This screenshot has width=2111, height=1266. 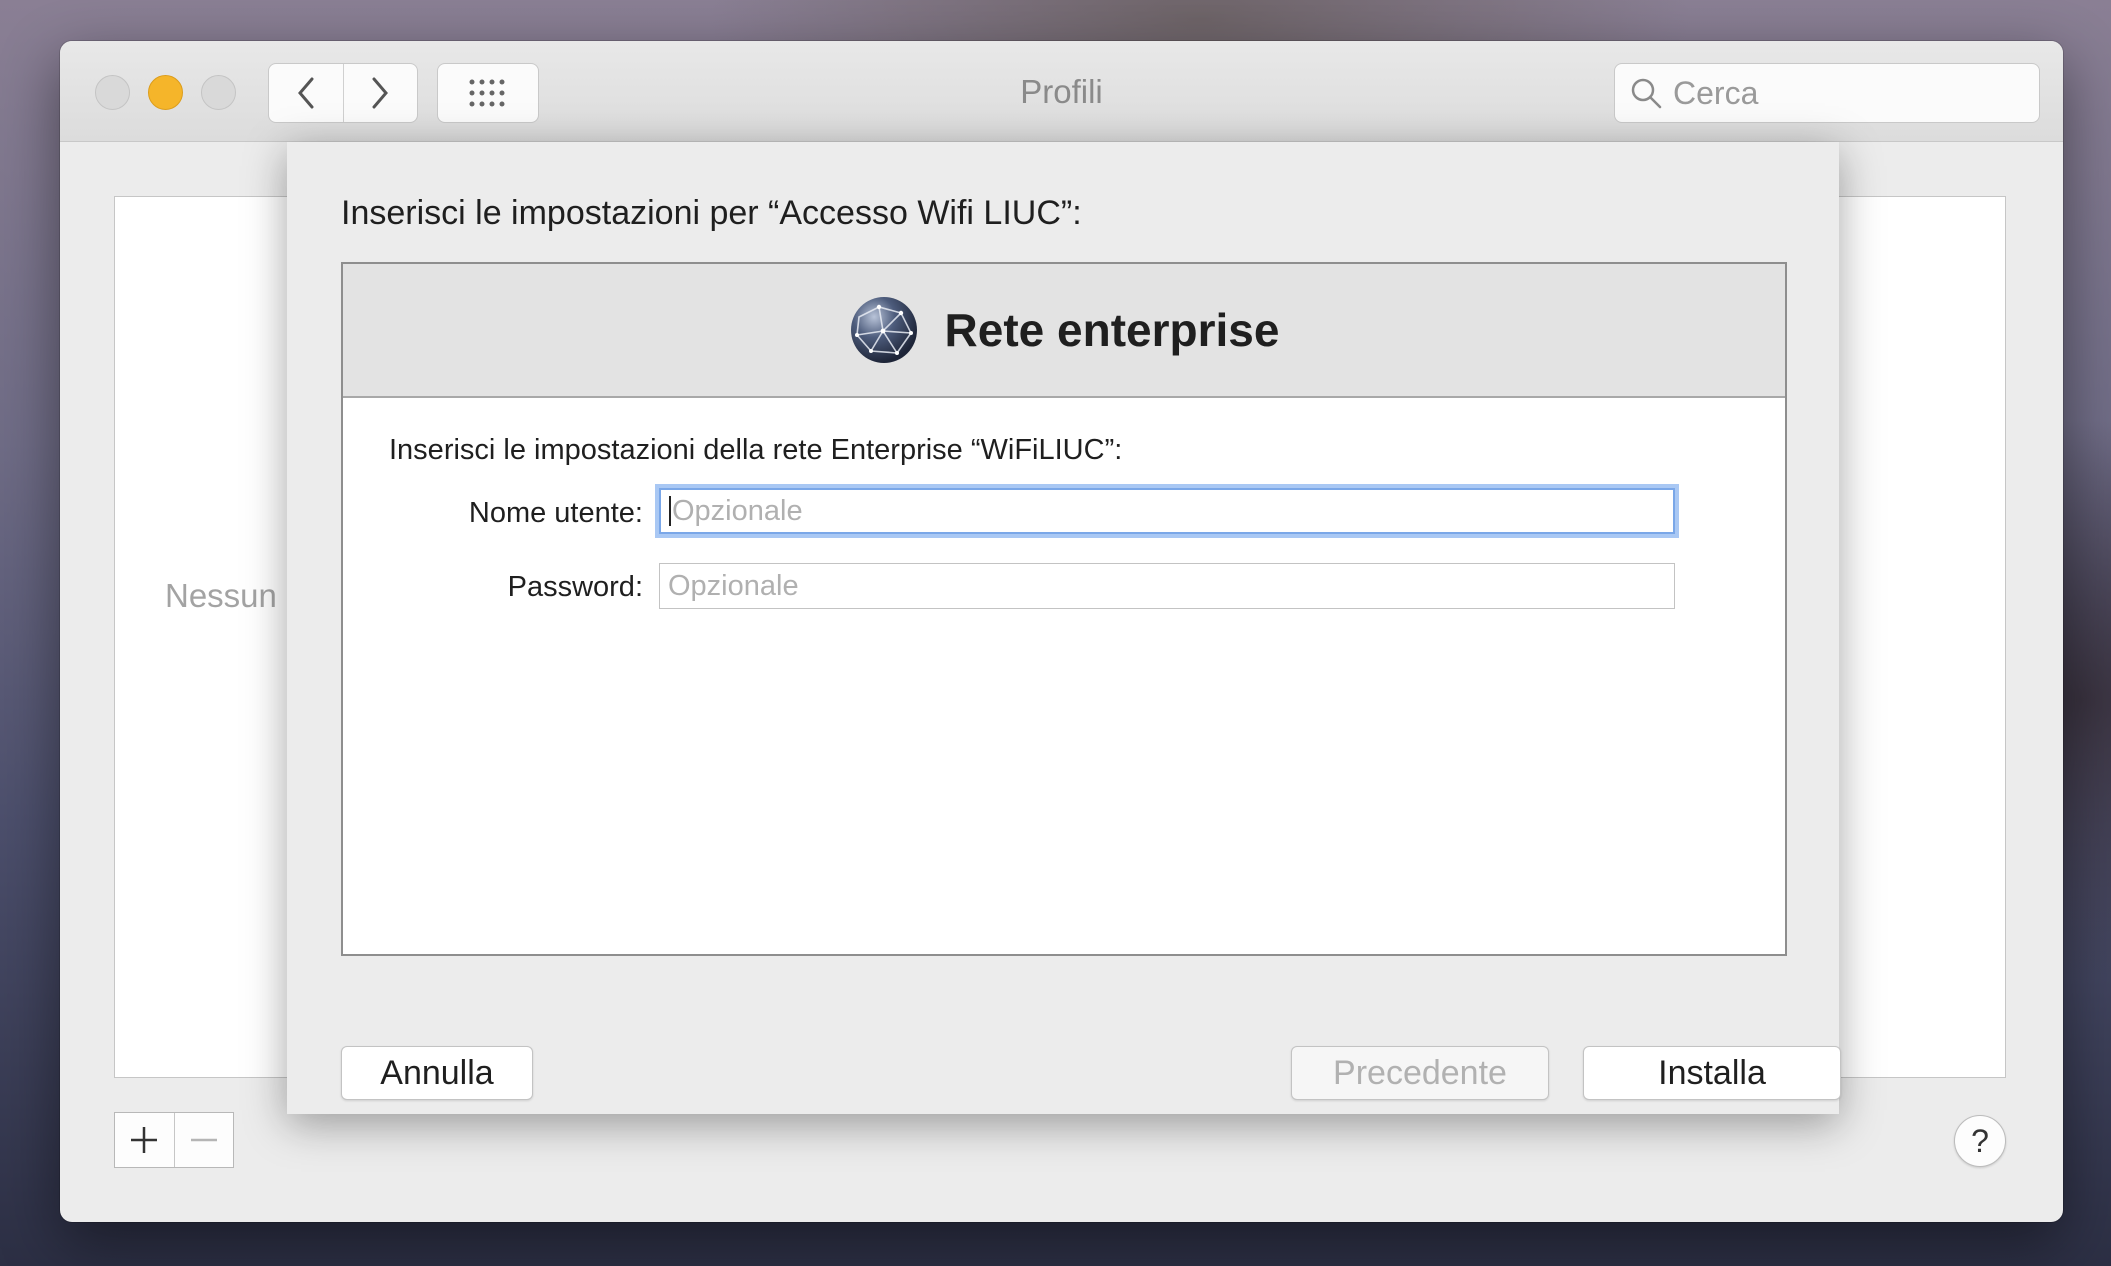 What do you see at coordinates (670, 511) in the screenshot?
I see `text-caret` at bounding box center [670, 511].